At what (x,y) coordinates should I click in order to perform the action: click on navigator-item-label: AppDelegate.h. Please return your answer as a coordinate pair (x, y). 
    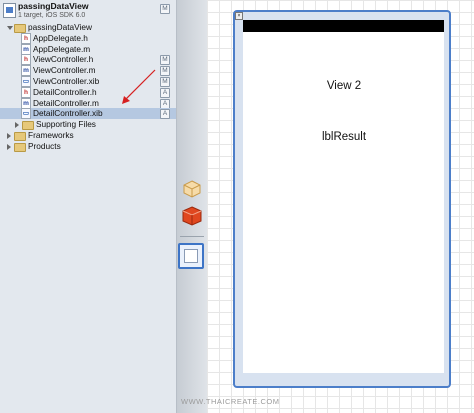
    Looking at the image, I should click on (60, 37).